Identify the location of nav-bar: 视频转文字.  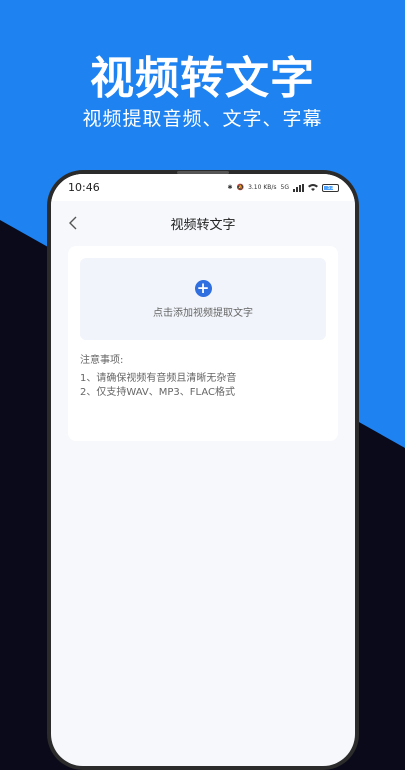
(203, 223).